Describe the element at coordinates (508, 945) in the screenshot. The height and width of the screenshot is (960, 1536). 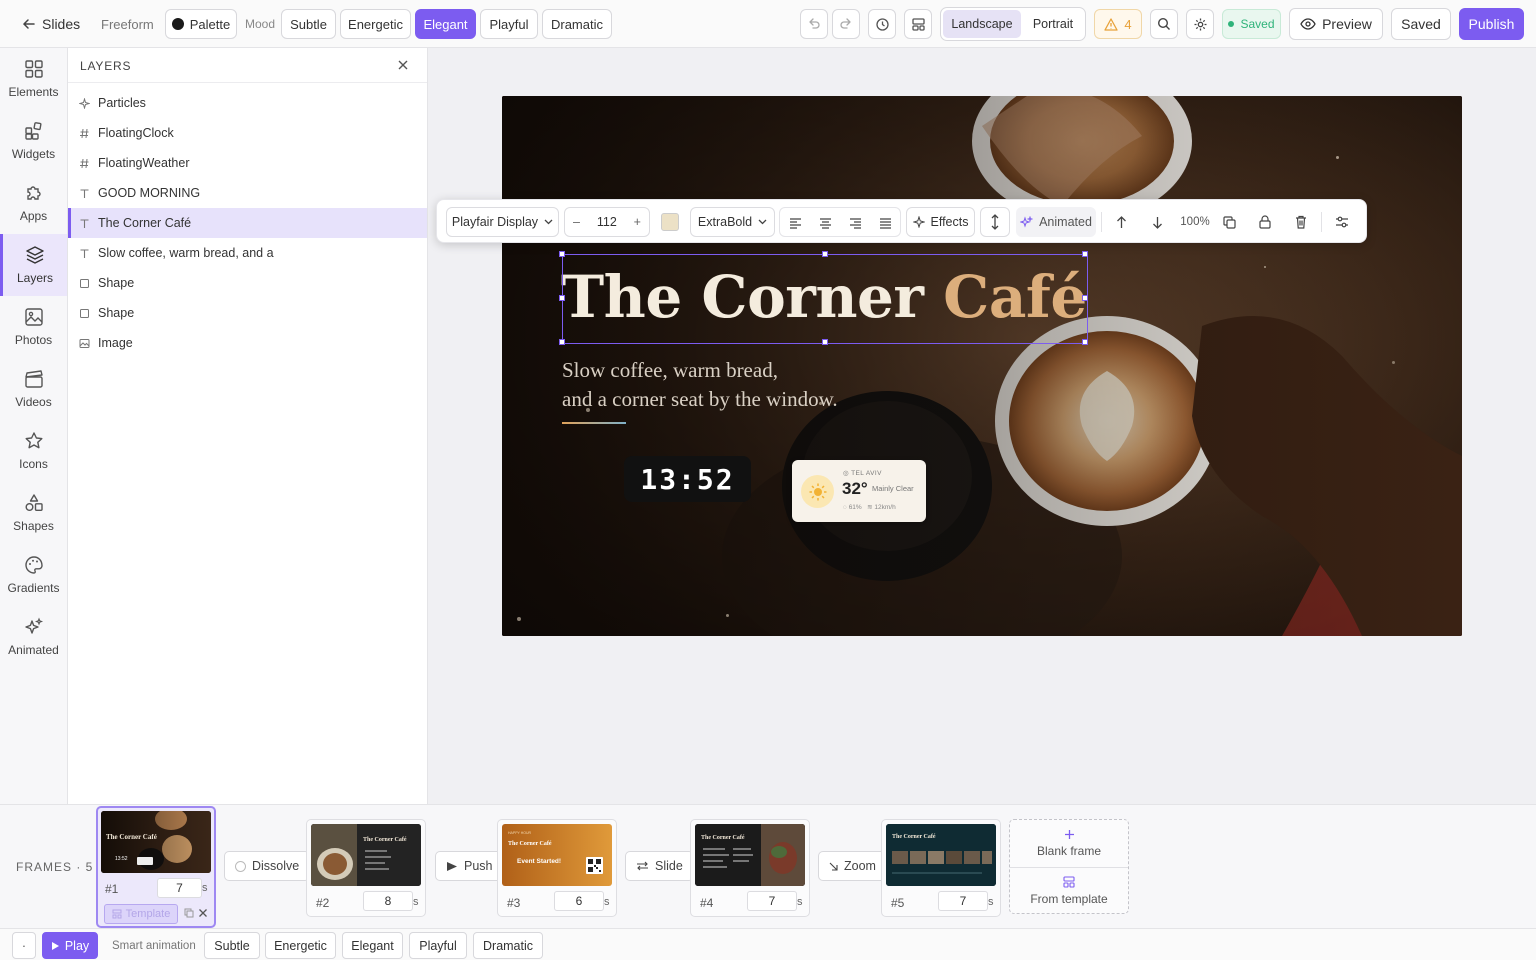
I see `anim-dramatic-button: Dramatic` at that location.